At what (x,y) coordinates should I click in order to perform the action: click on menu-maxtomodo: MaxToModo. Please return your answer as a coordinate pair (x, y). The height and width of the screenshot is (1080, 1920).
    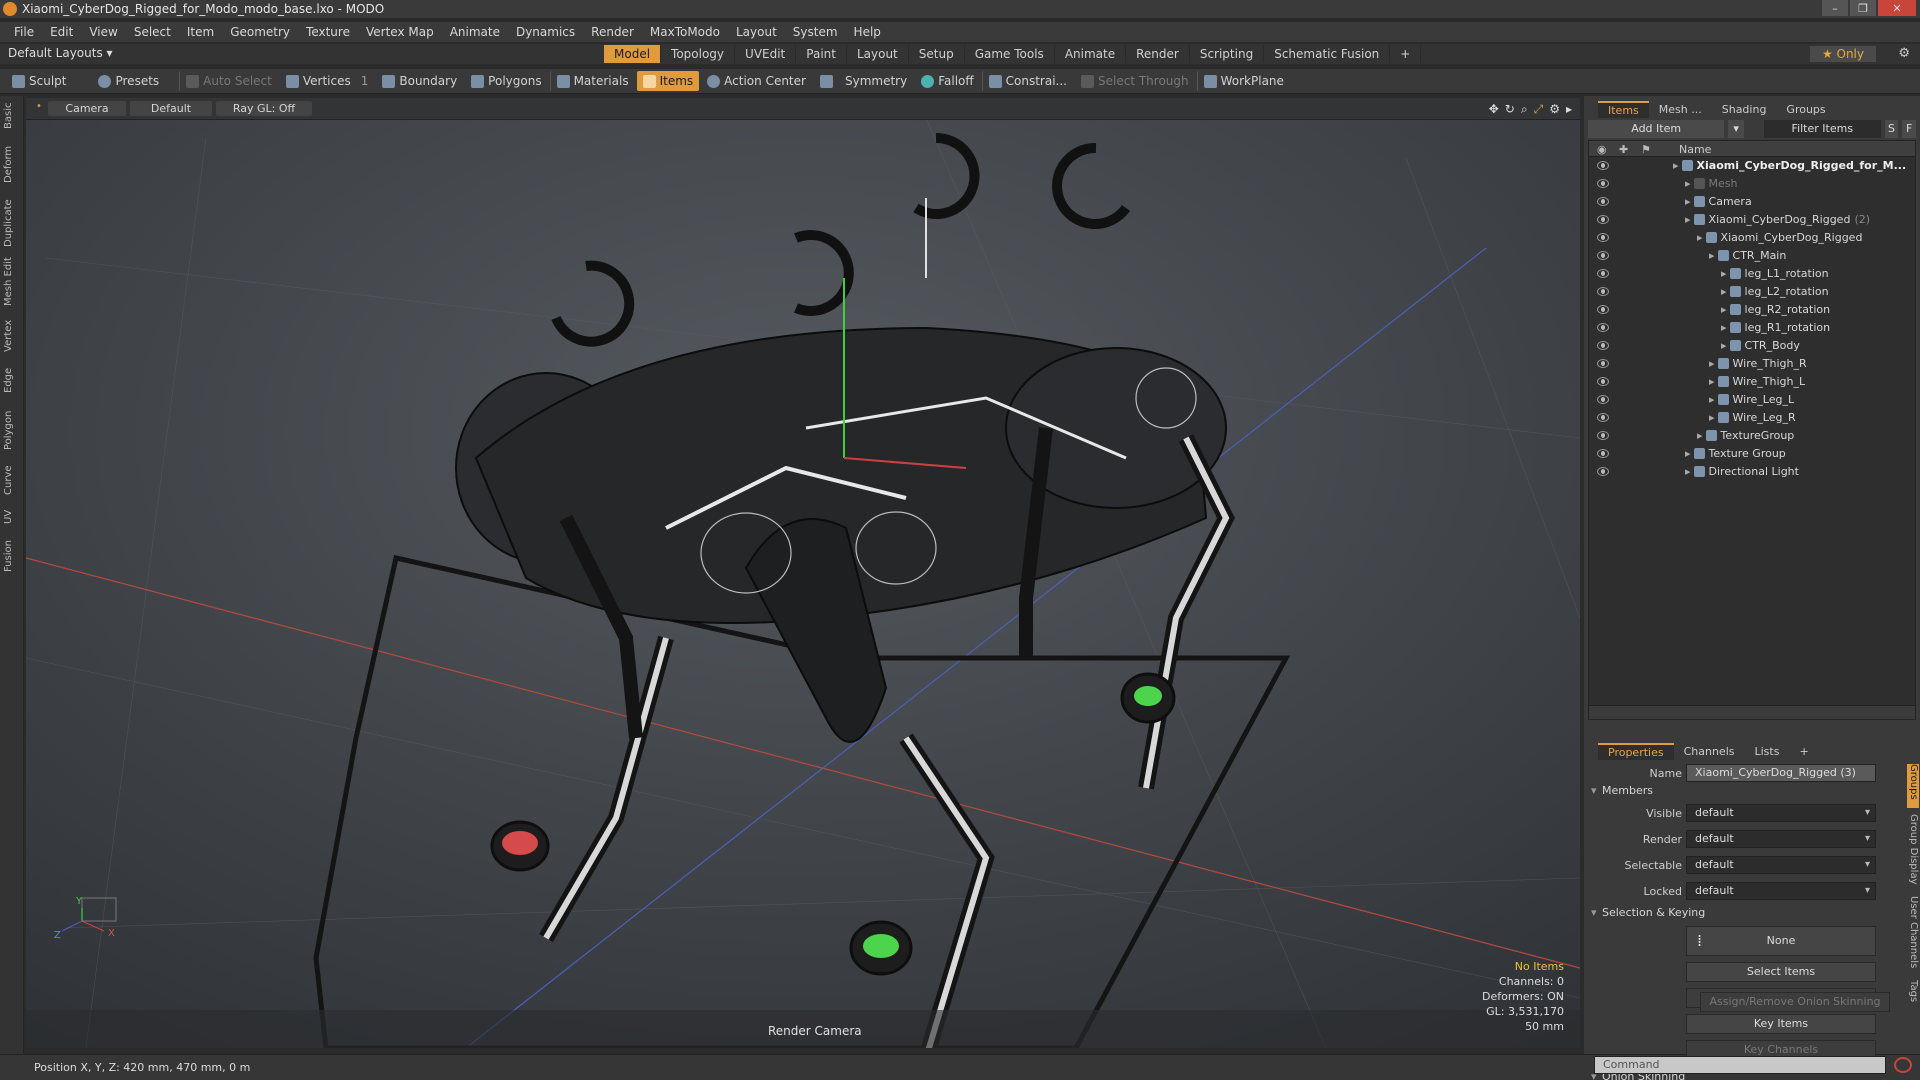
    Looking at the image, I should click on (685, 32).